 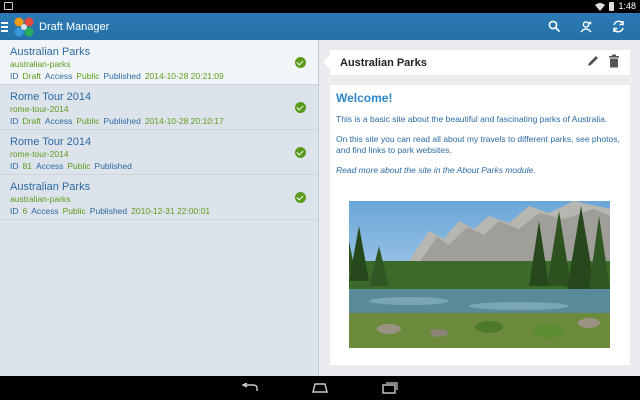 I want to click on search-button, so click(x=554, y=26).